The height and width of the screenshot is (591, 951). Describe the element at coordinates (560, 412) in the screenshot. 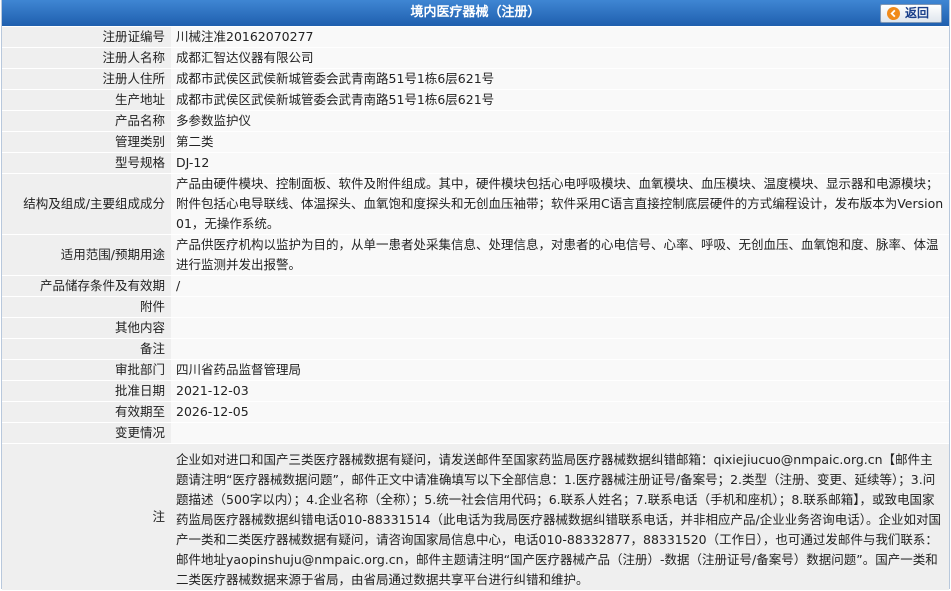

I see `field-value: 2026-12-05` at that location.